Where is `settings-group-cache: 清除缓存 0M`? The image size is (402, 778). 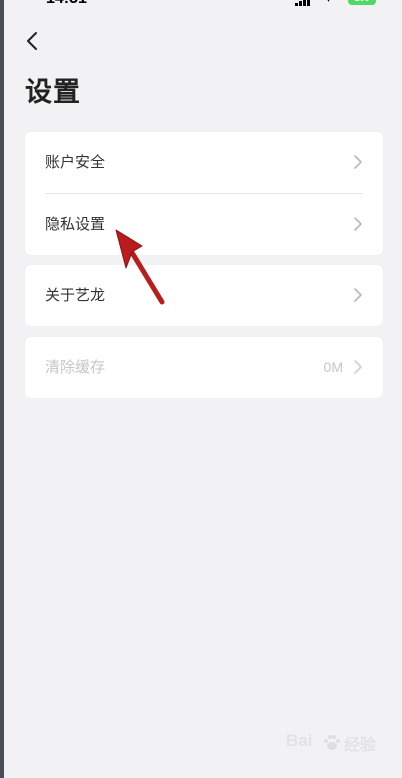
settings-group-cache: 清除缓存 0M is located at coordinates (204, 367).